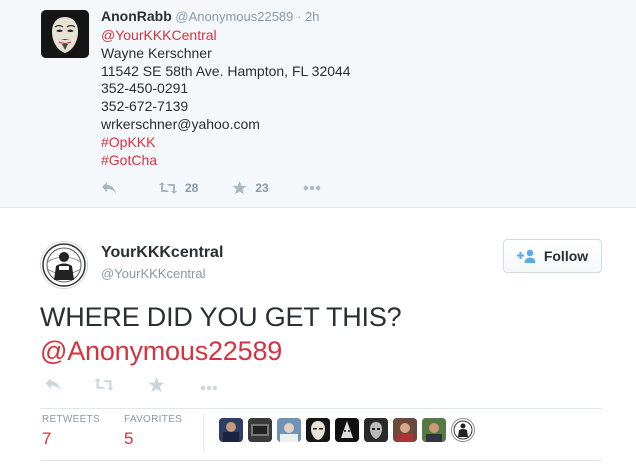  What do you see at coordinates (162, 253) in the screenshot?
I see `main-author-name: YourKKKcentral` at bounding box center [162, 253].